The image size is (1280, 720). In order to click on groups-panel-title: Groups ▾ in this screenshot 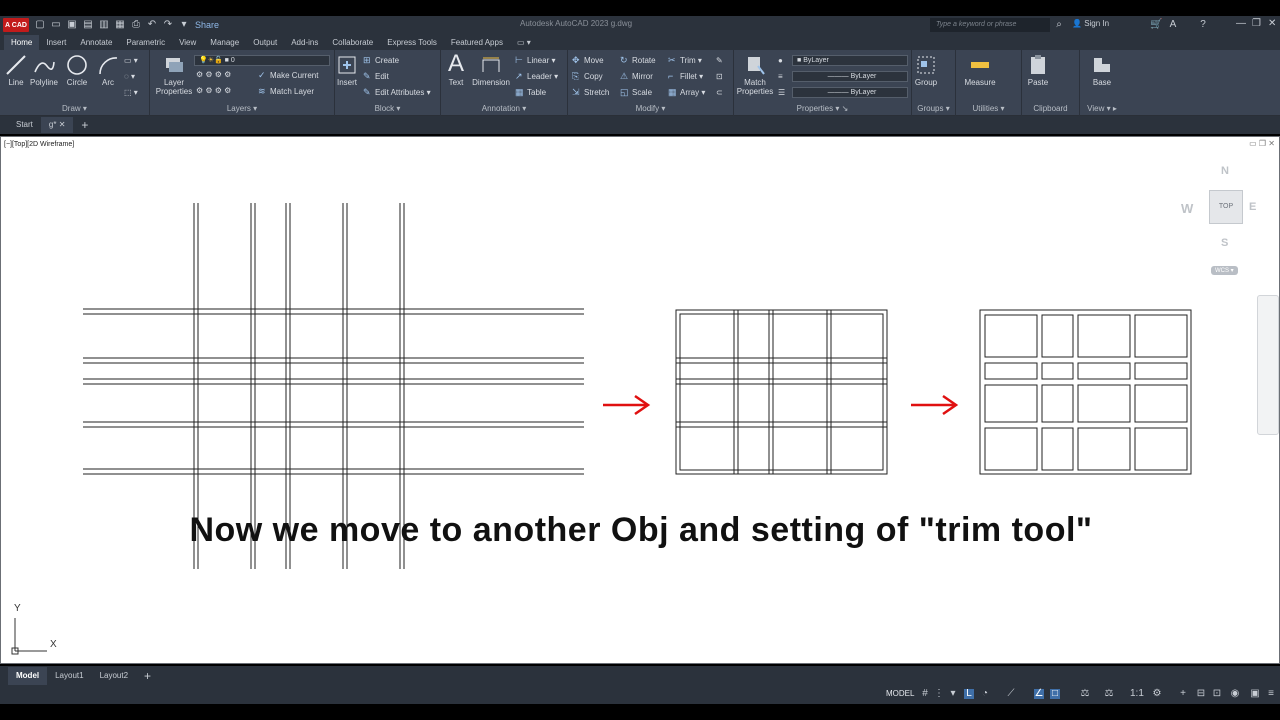, I will do `click(933, 108)`.